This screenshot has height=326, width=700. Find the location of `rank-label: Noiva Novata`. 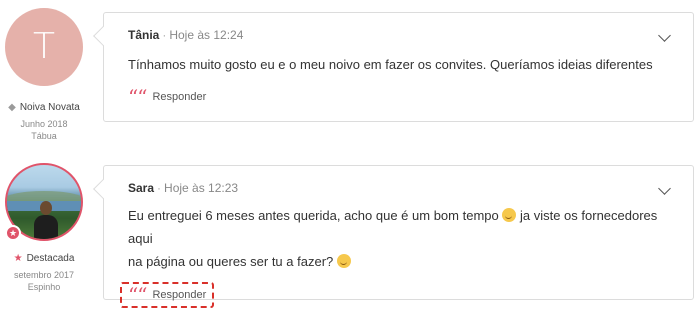

rank-label: Noiva Novata is located at coordinates (49, 107).